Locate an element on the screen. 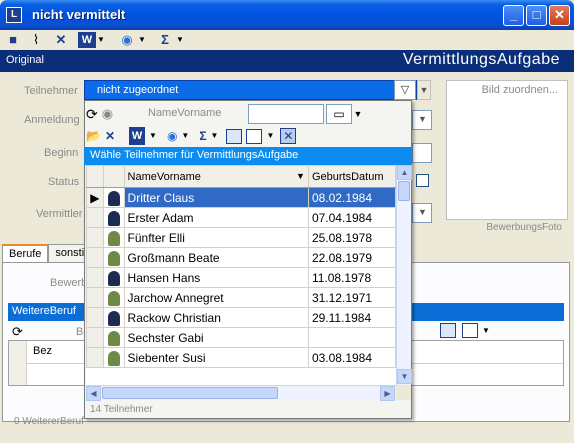 The image size is (574, 443). table-row: Fünfter Elli 25.08.1978 is located at coordinates (241, 237).